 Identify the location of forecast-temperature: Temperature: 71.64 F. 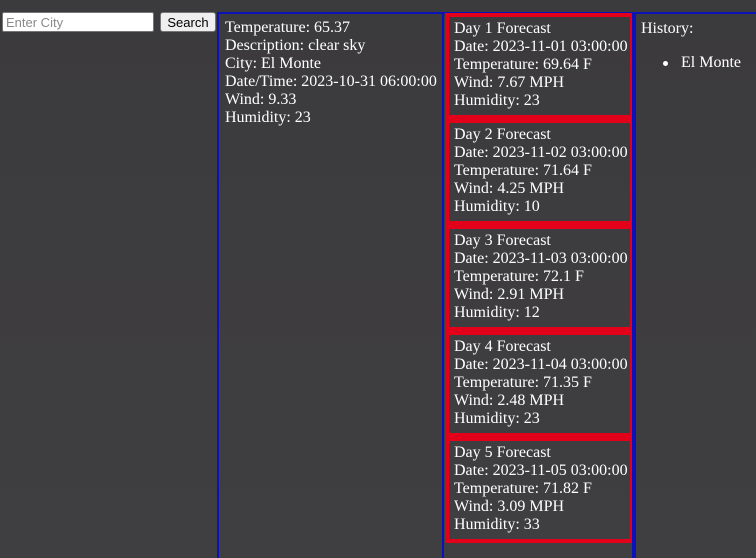
(523, 170).